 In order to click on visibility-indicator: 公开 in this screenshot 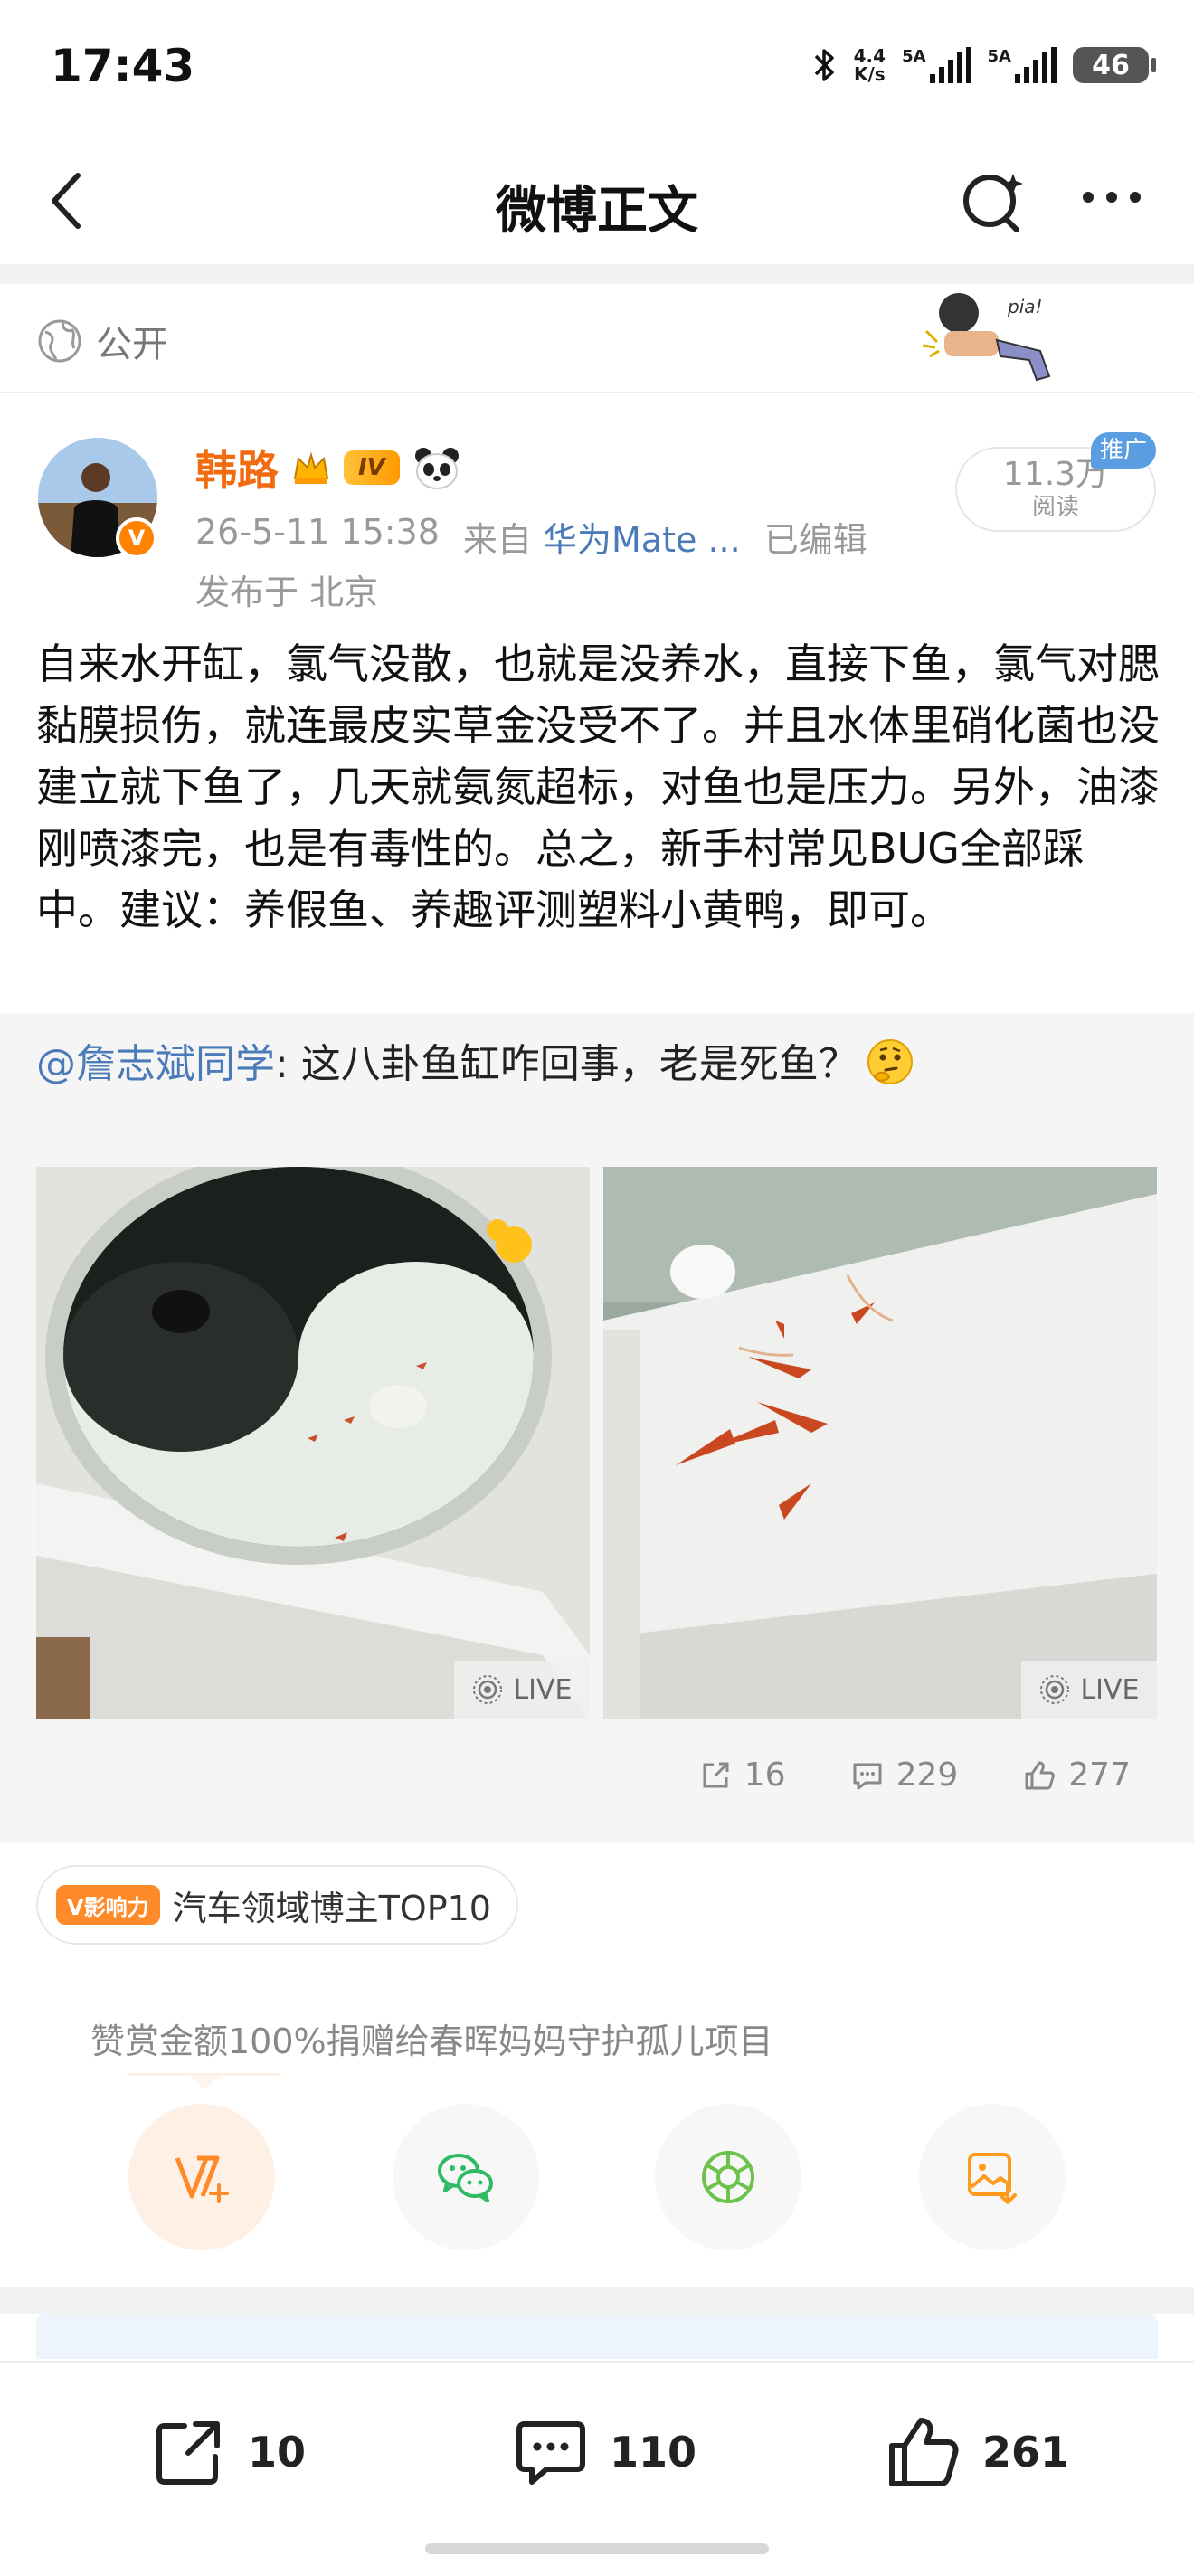, I will do `click(102, 341)`.